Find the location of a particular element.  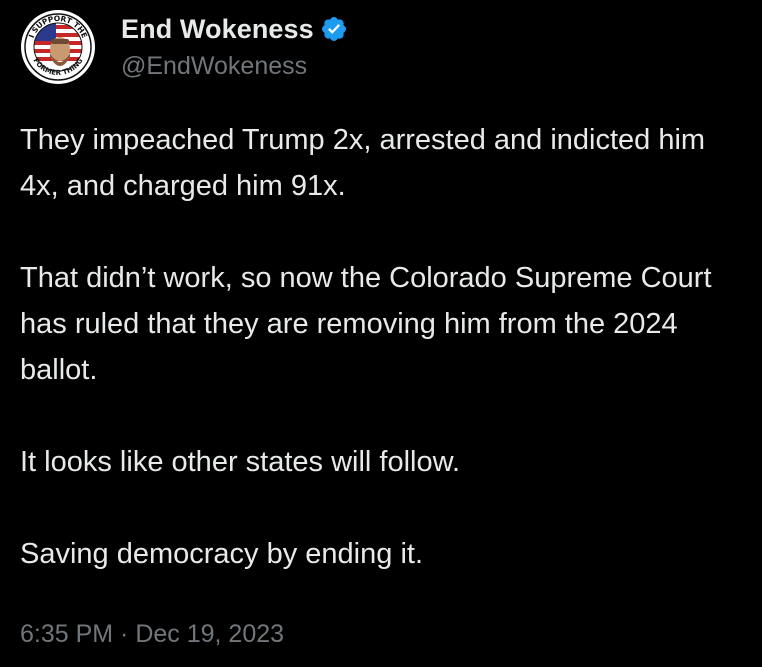

author-name-row: End Wokeness is located at coordinates (234, 29).